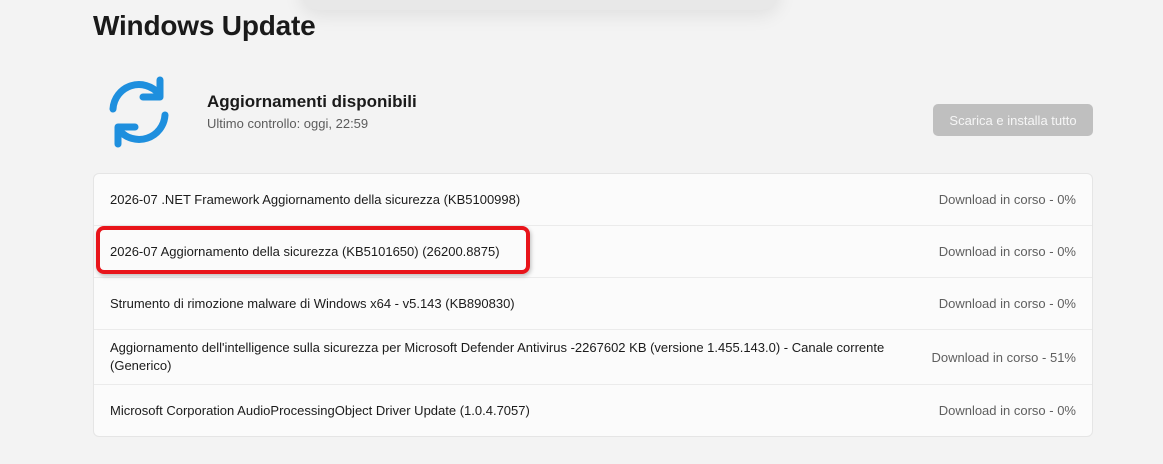 The image size is (1163, 464). I want to click on download-install-all-button: Scarica e installa tutto, so click(1013, 120).